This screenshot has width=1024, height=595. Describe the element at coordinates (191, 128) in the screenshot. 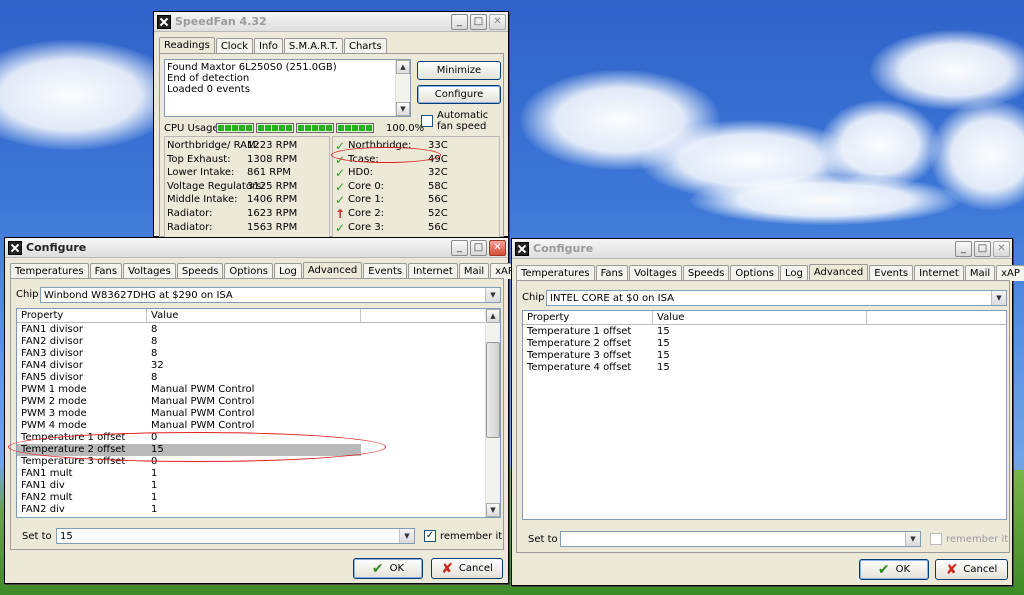

I see `cpu-usage-label: CPU Usage` at that location.